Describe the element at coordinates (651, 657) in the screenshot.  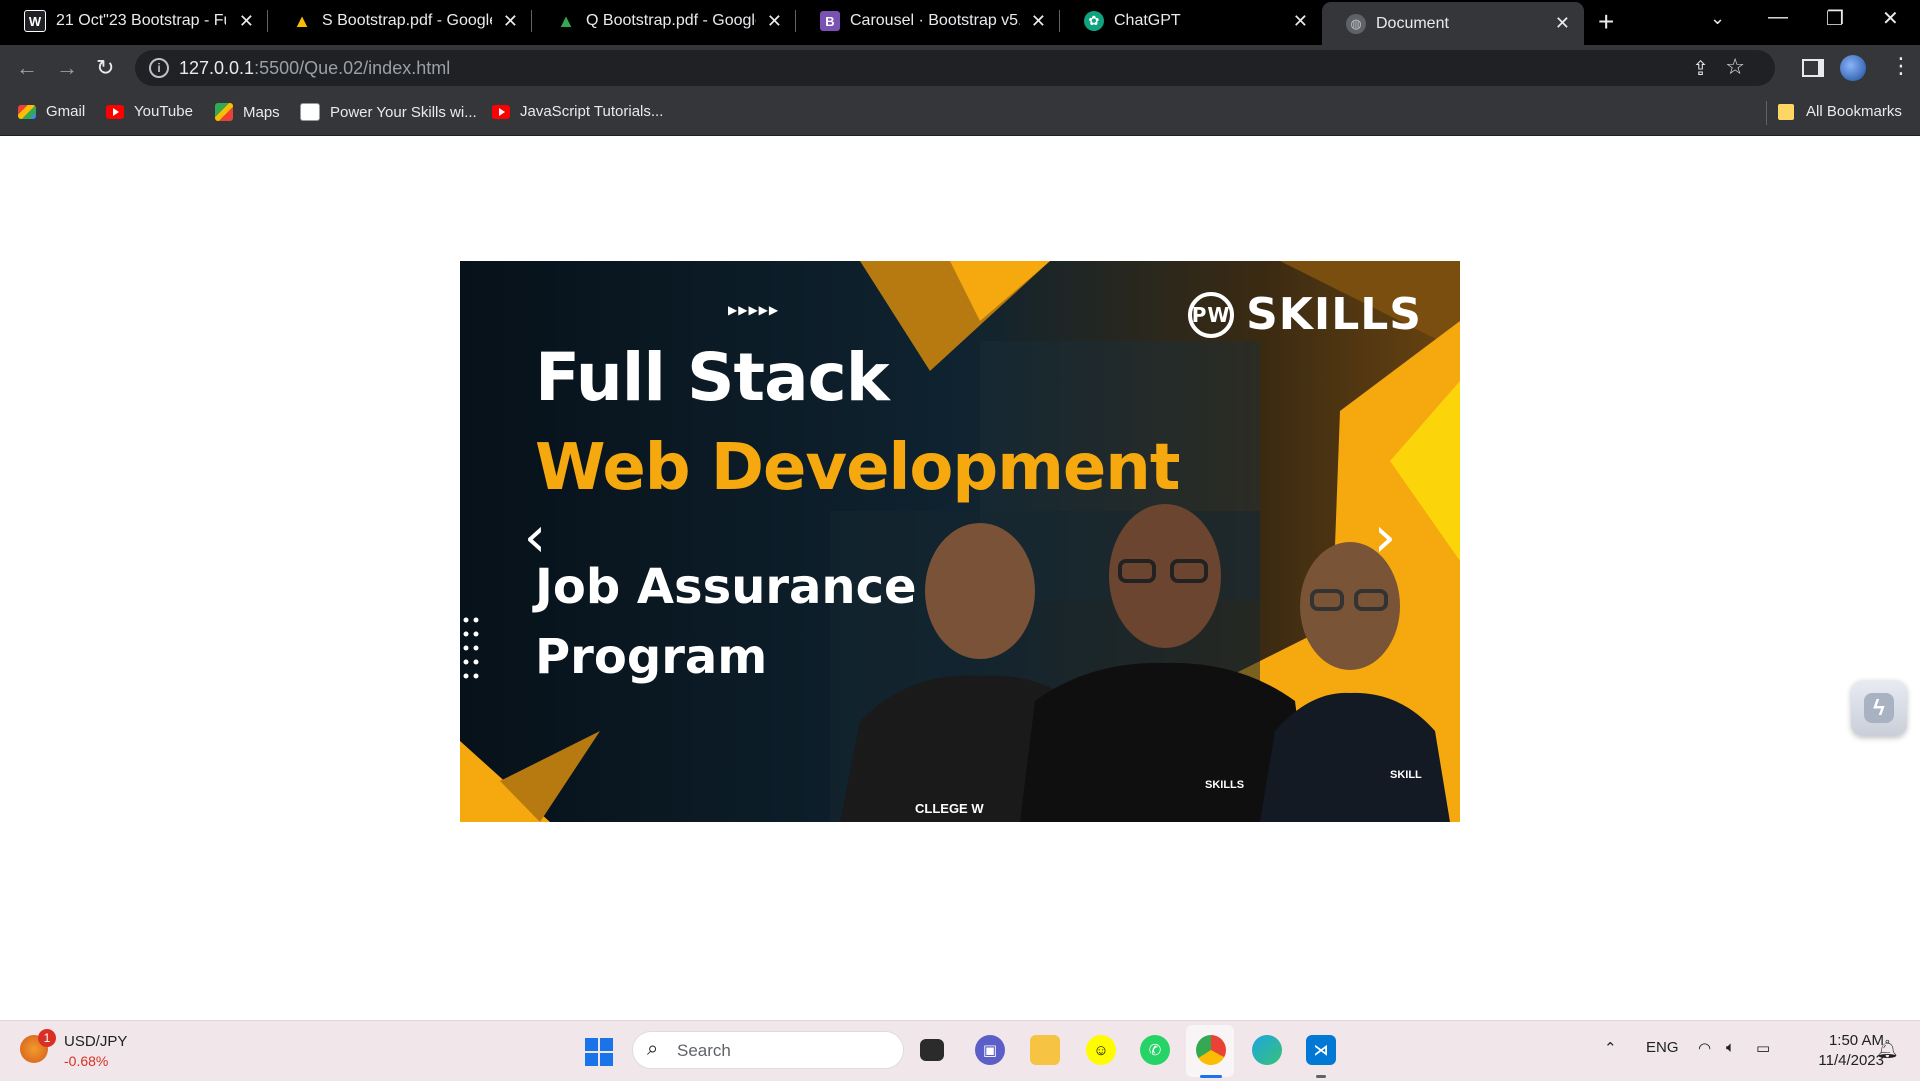
I see `slide-heading-line4: Program` at that location.